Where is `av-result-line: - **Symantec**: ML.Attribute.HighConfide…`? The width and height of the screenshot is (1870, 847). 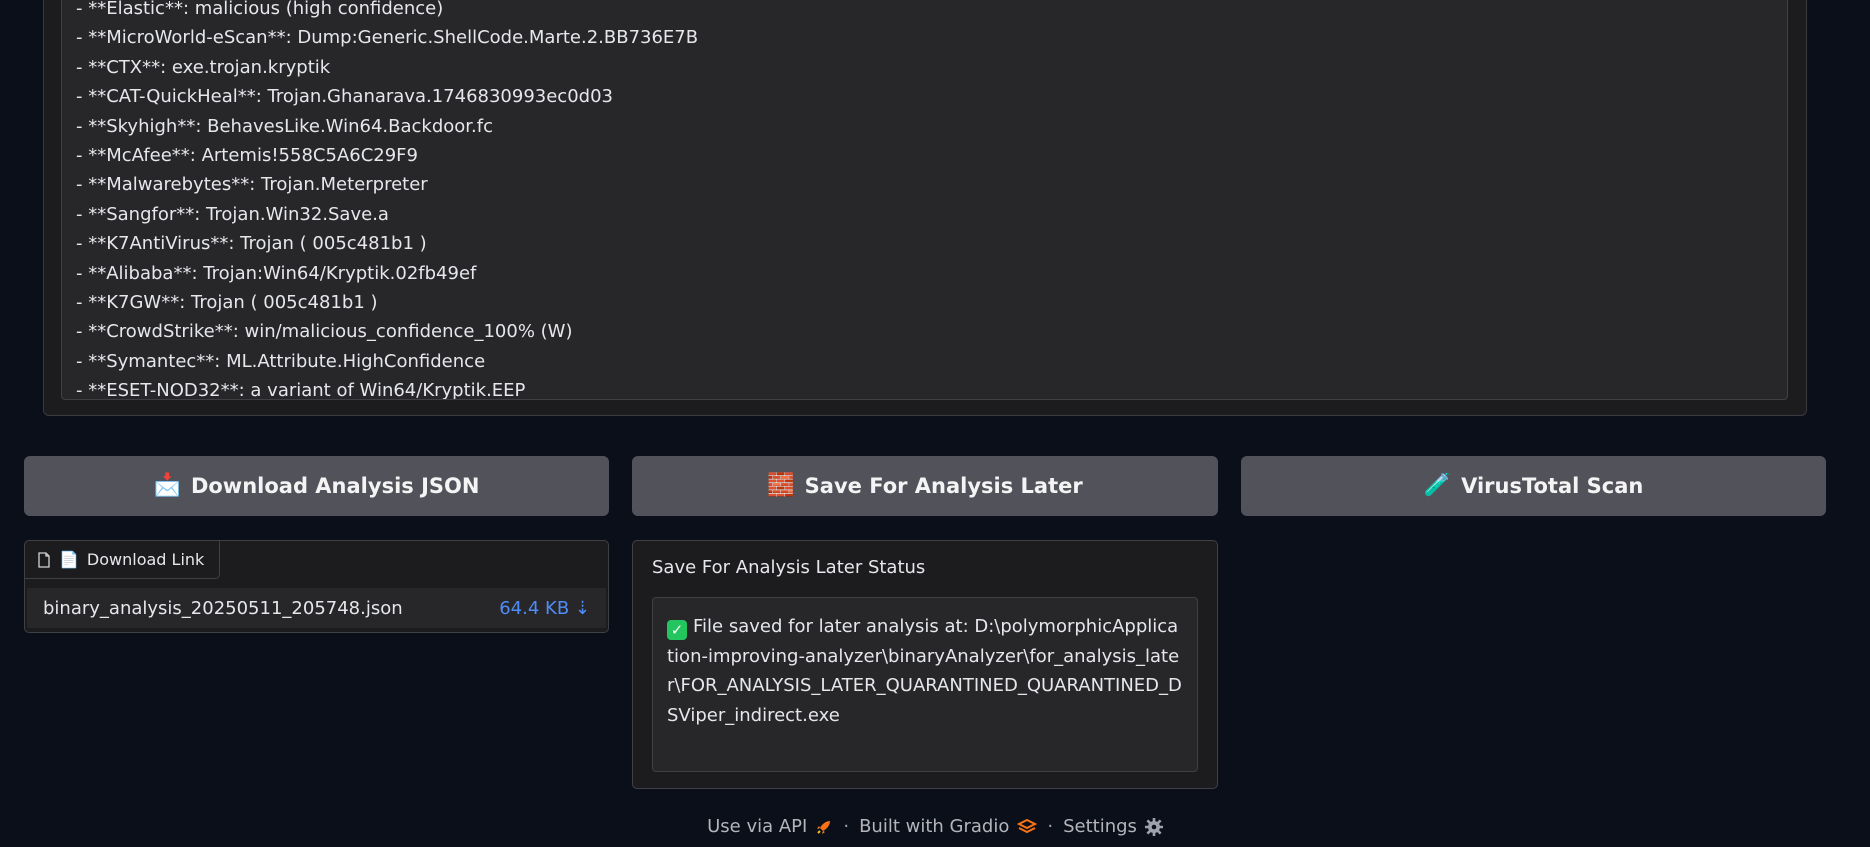
av-result-line: - **Symantec**: ML.Attribute.HighConfide… is located at coordinates (281, 361).